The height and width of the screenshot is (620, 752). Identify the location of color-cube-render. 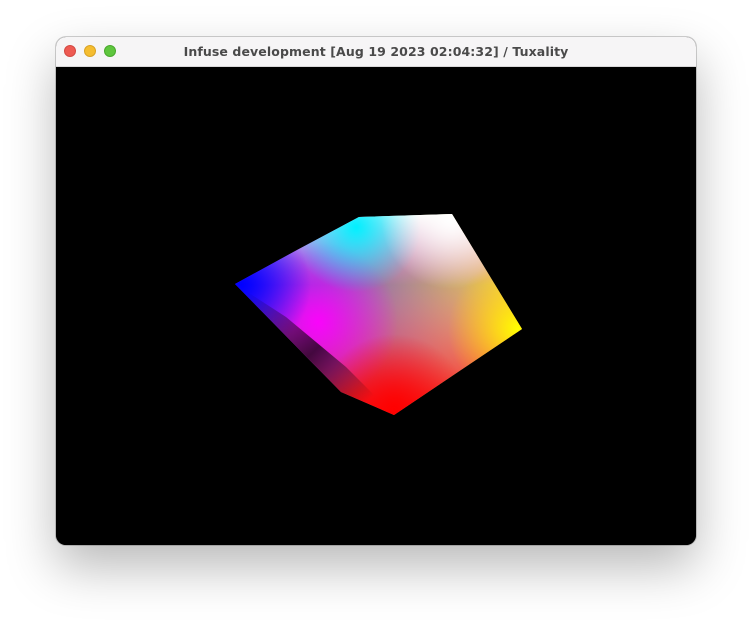
(378, 314).